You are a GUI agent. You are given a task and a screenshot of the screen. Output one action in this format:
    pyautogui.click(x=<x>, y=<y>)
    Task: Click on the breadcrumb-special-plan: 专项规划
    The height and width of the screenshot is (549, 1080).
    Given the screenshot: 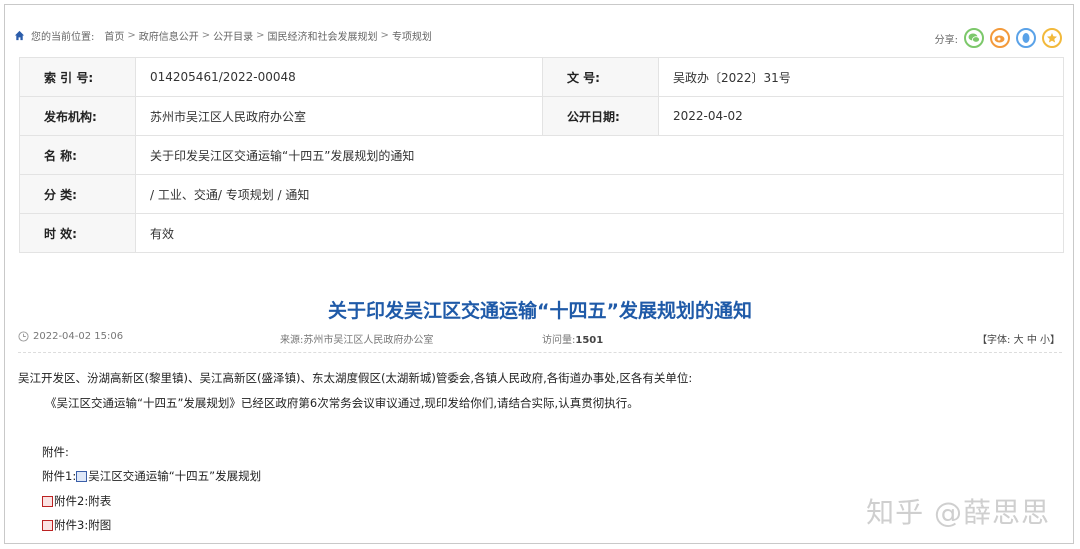 What is the action you would take?
    pyautogui.click(x=412, y=35)
    